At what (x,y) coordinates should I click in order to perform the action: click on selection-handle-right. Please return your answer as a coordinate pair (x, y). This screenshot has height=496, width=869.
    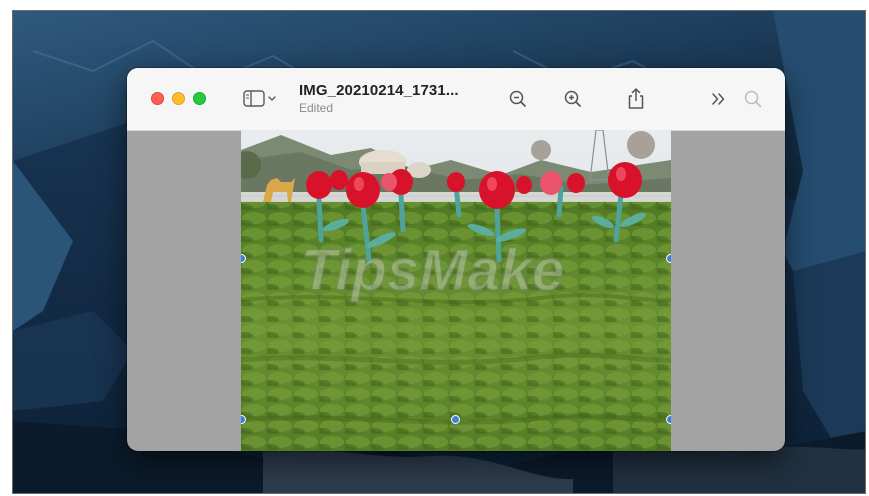
    Looking at the image, I should click on (668, 258).